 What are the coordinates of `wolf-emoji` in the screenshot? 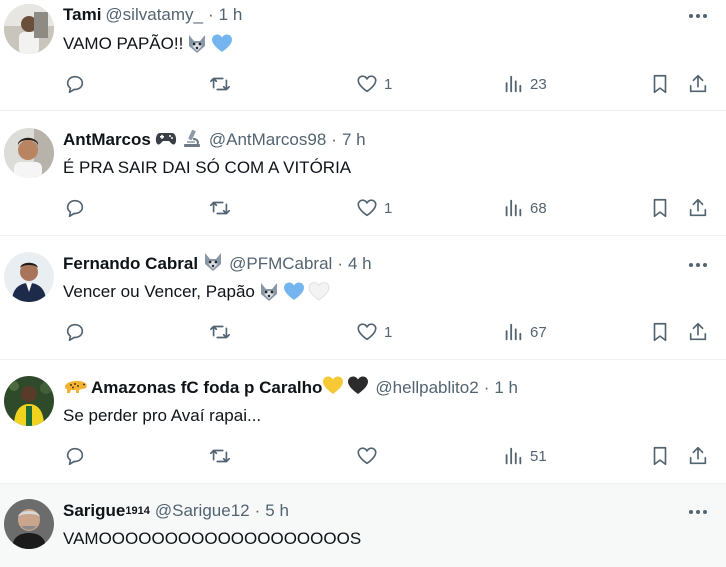 It's located at (213, 264).